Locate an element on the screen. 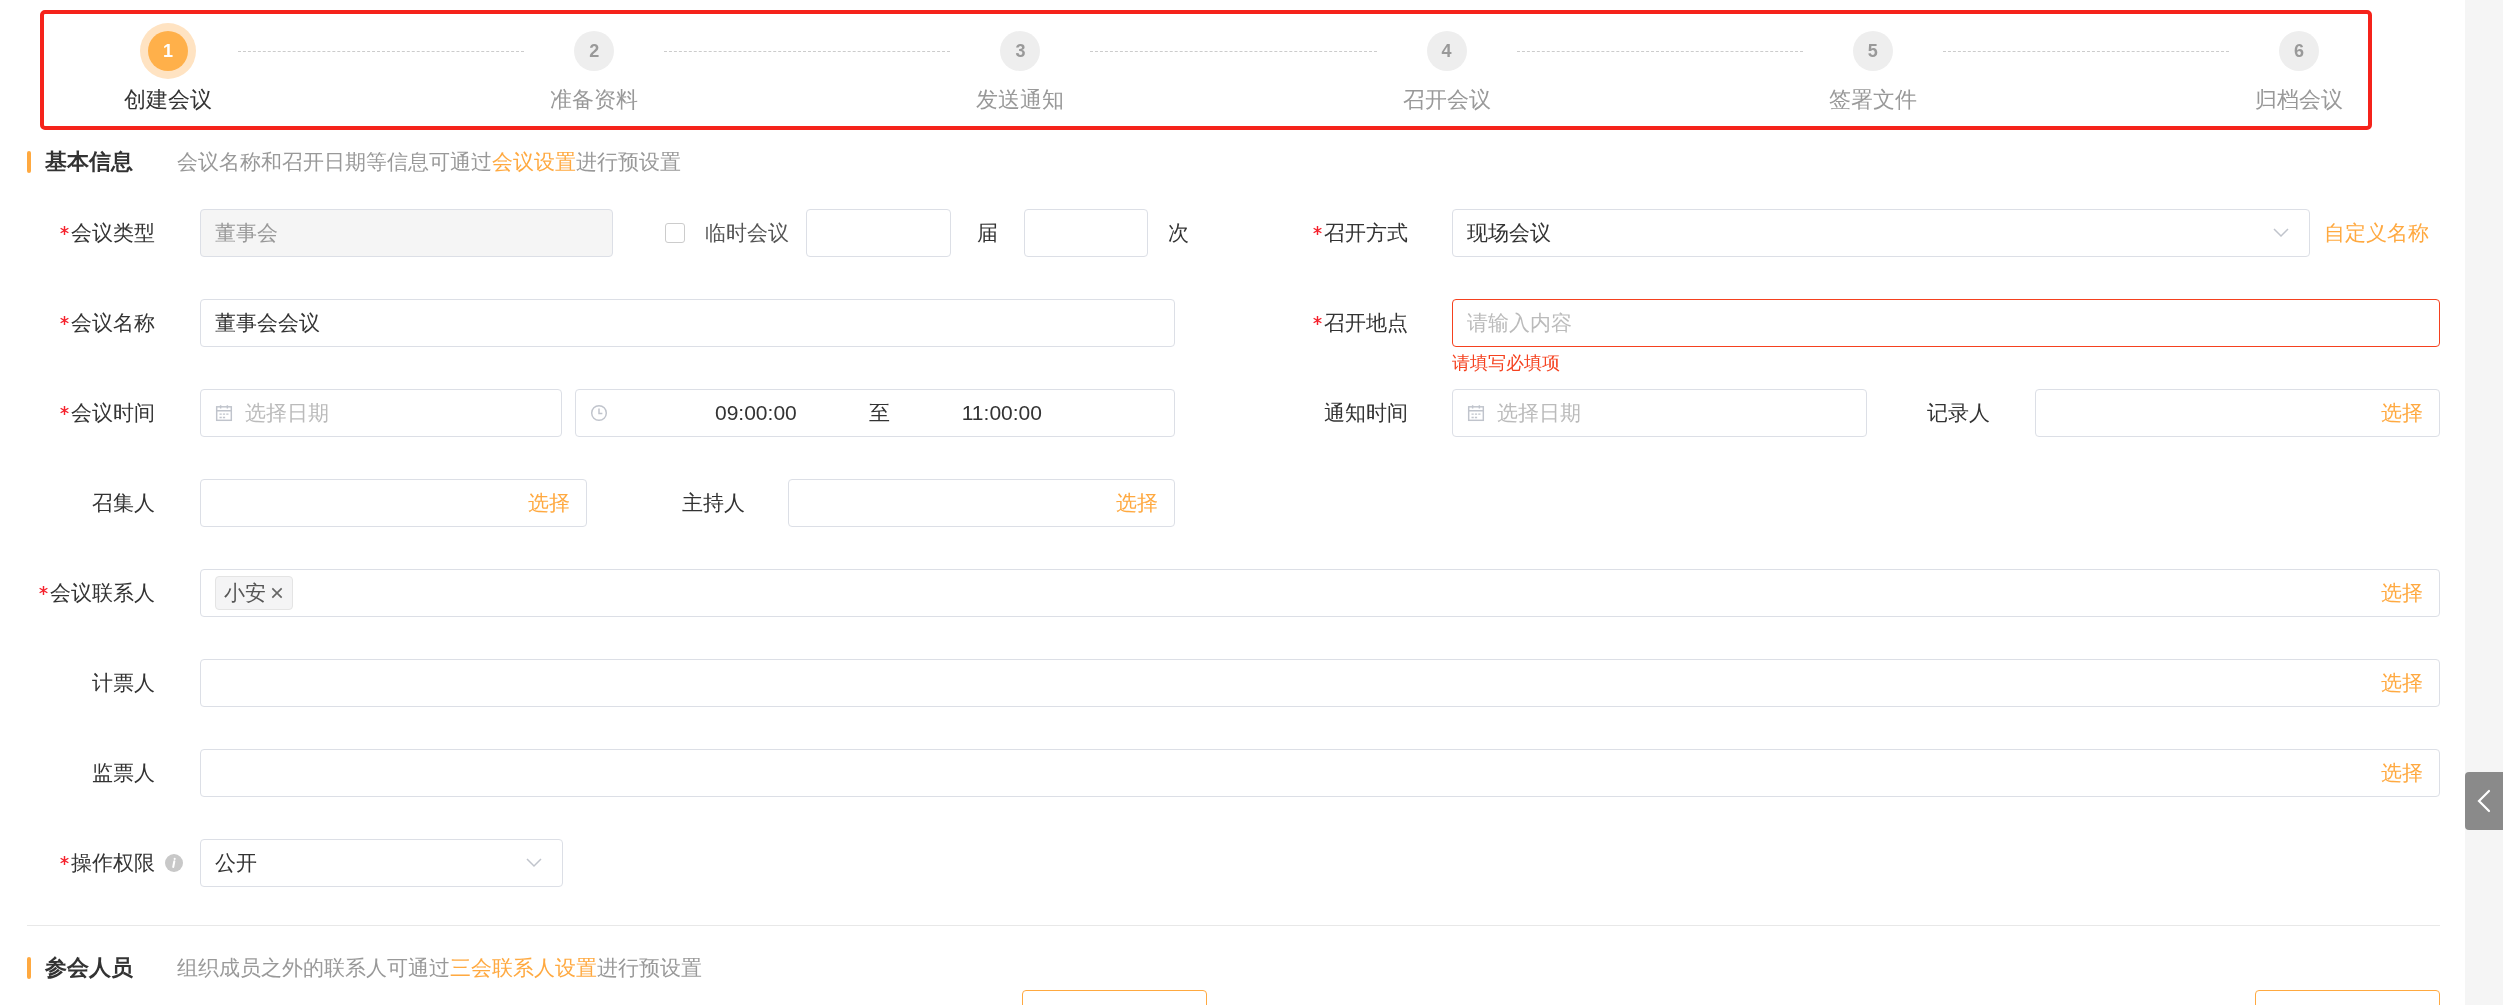 This screenshot has width=2503, height=1005. unit-label: 届 is located at coordinates (987, 233).